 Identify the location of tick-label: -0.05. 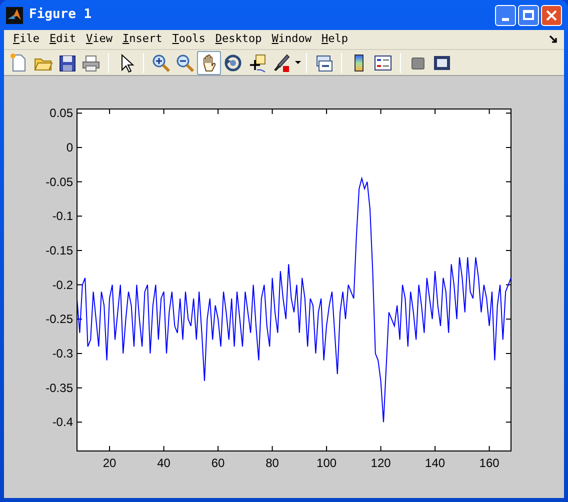
(59, 181).